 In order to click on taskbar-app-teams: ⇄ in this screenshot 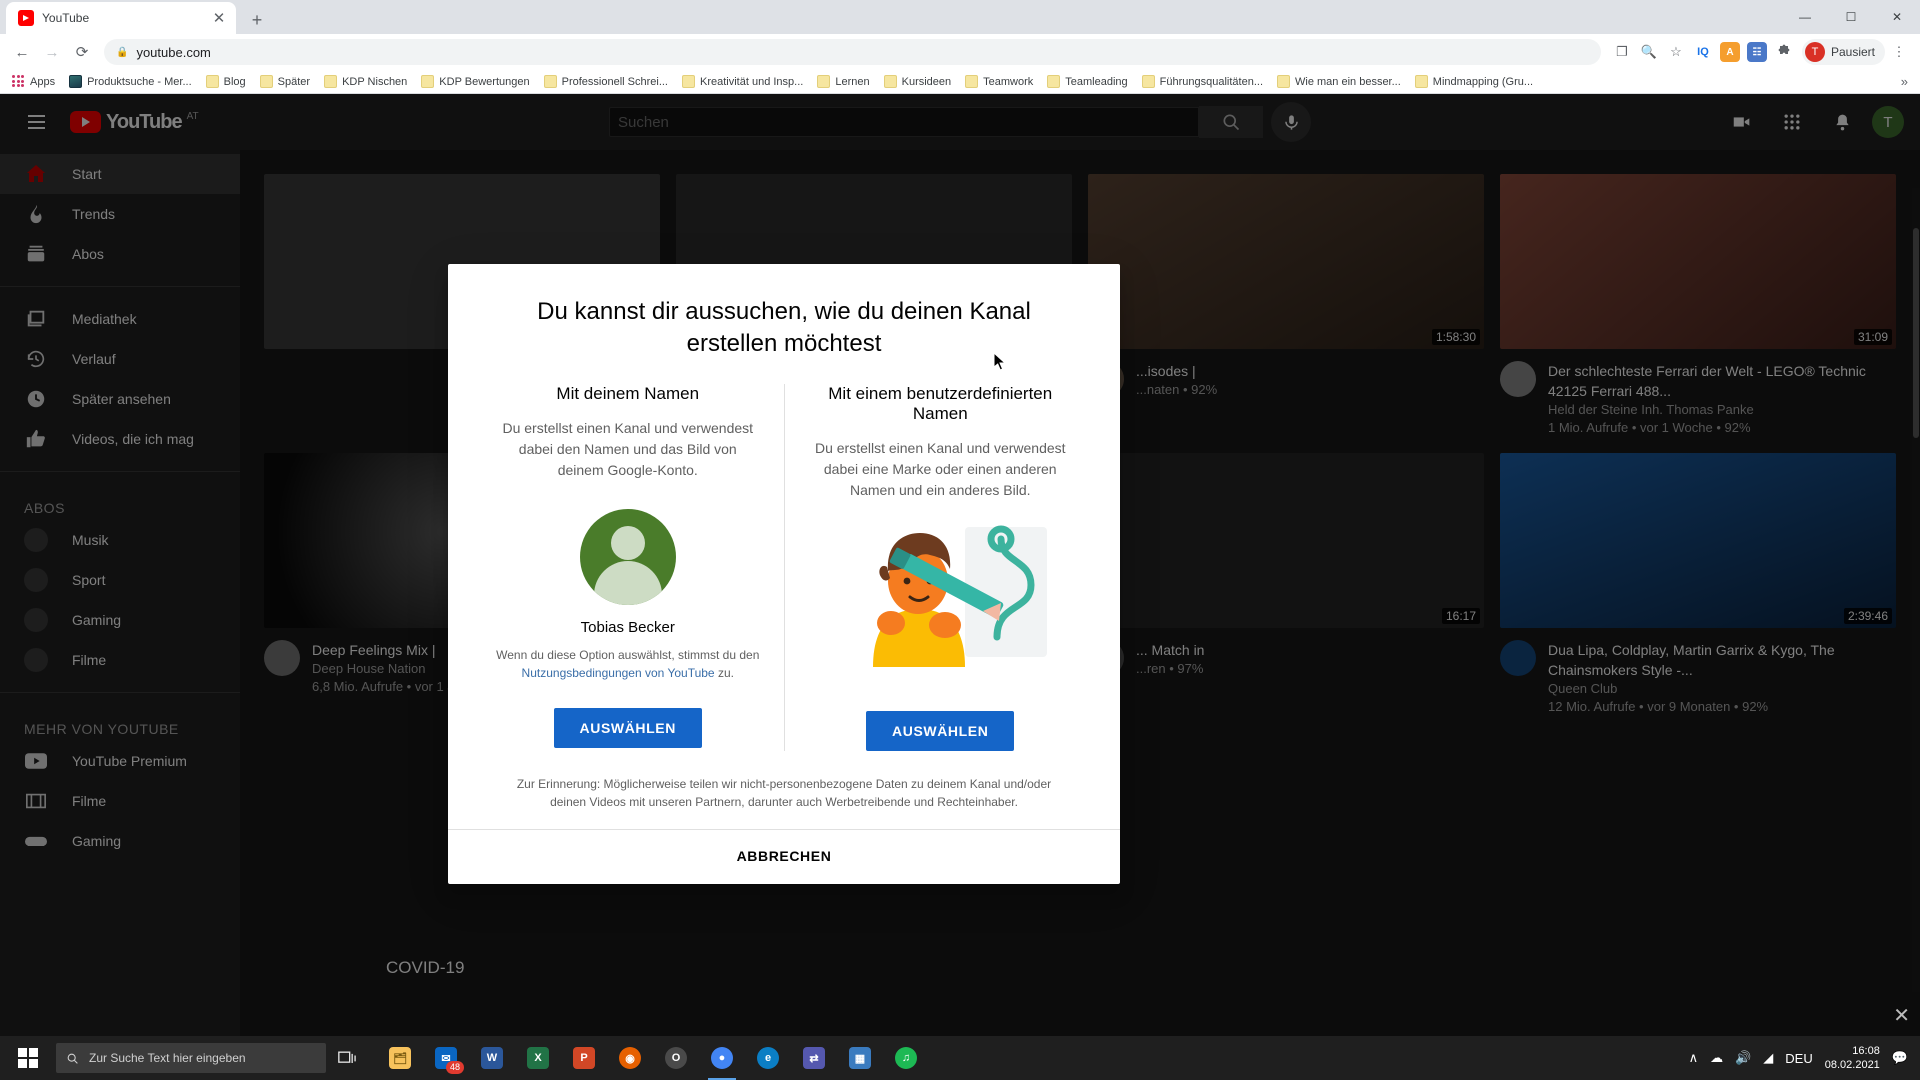, I will do `click(814, 1058)`.